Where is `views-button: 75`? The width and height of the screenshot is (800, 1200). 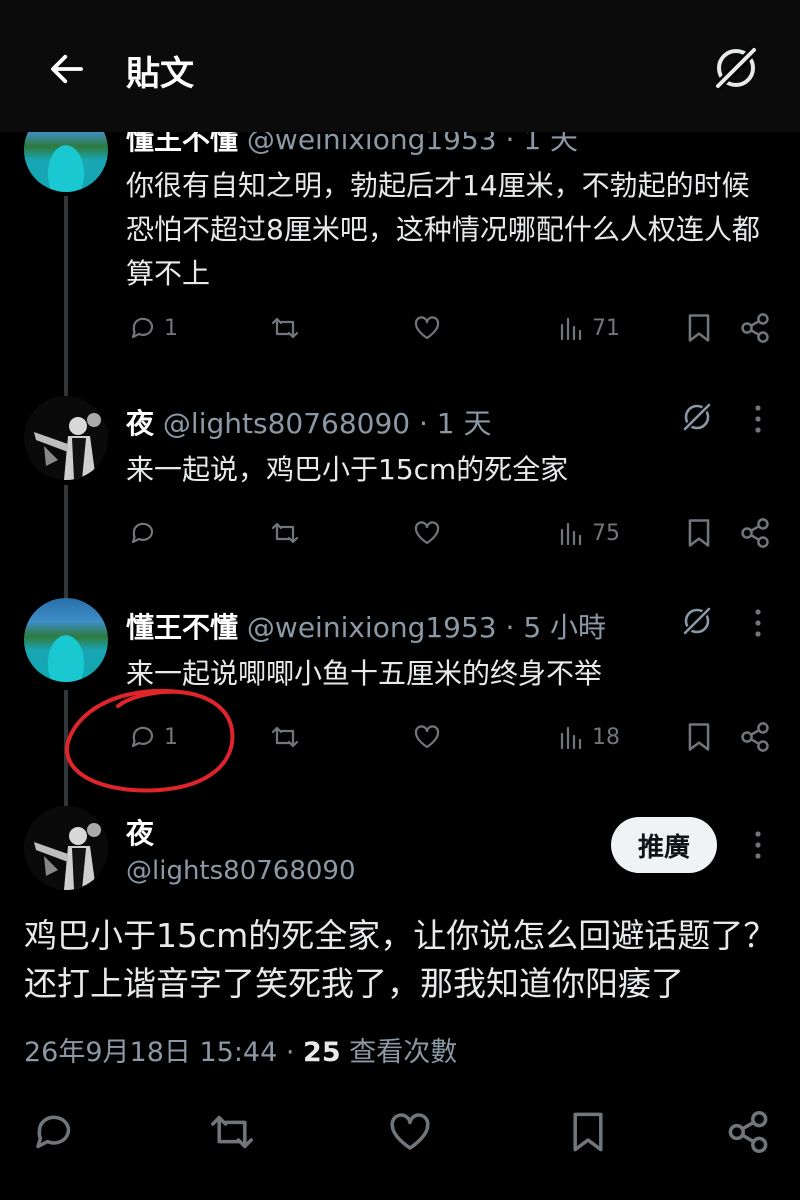
views-button: 75 is located at coordinates (588, 533).